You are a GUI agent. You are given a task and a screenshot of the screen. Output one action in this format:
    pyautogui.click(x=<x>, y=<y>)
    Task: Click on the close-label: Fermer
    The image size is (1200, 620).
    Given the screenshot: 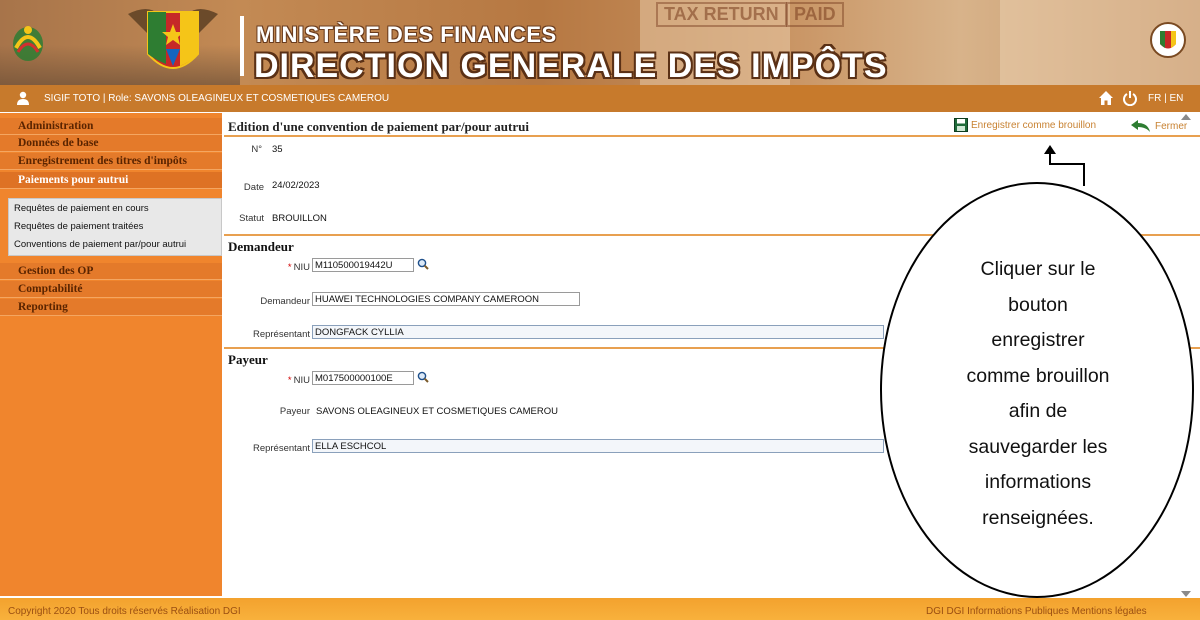 What is the action you would take?
    pyautogui.click(x=1171, y=126)
    